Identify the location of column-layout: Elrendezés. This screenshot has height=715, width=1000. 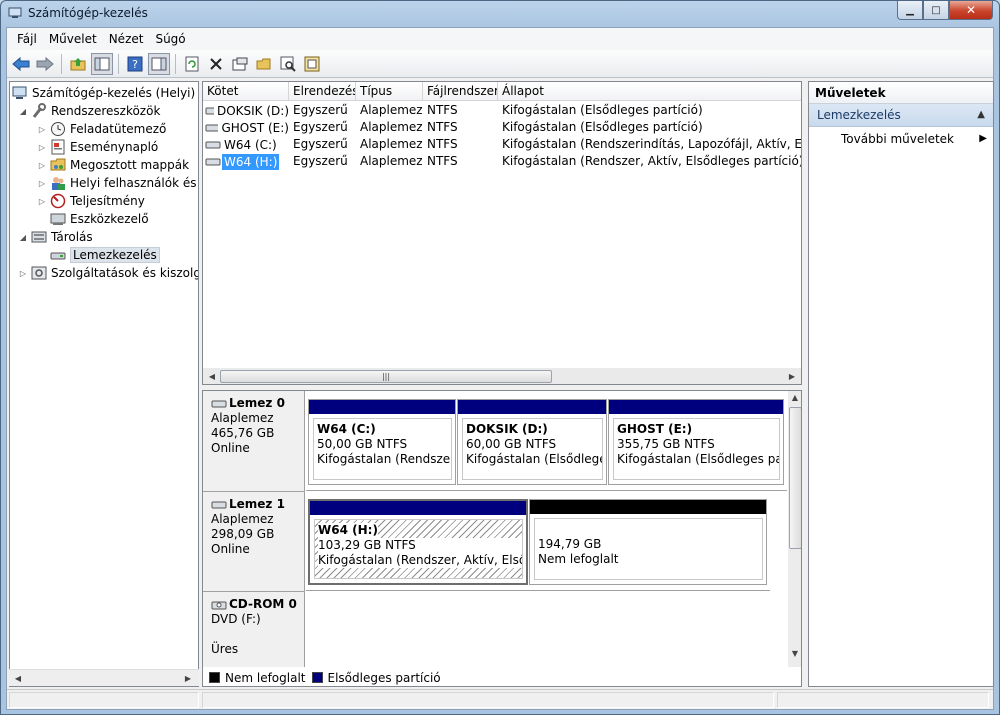
(322, 91).